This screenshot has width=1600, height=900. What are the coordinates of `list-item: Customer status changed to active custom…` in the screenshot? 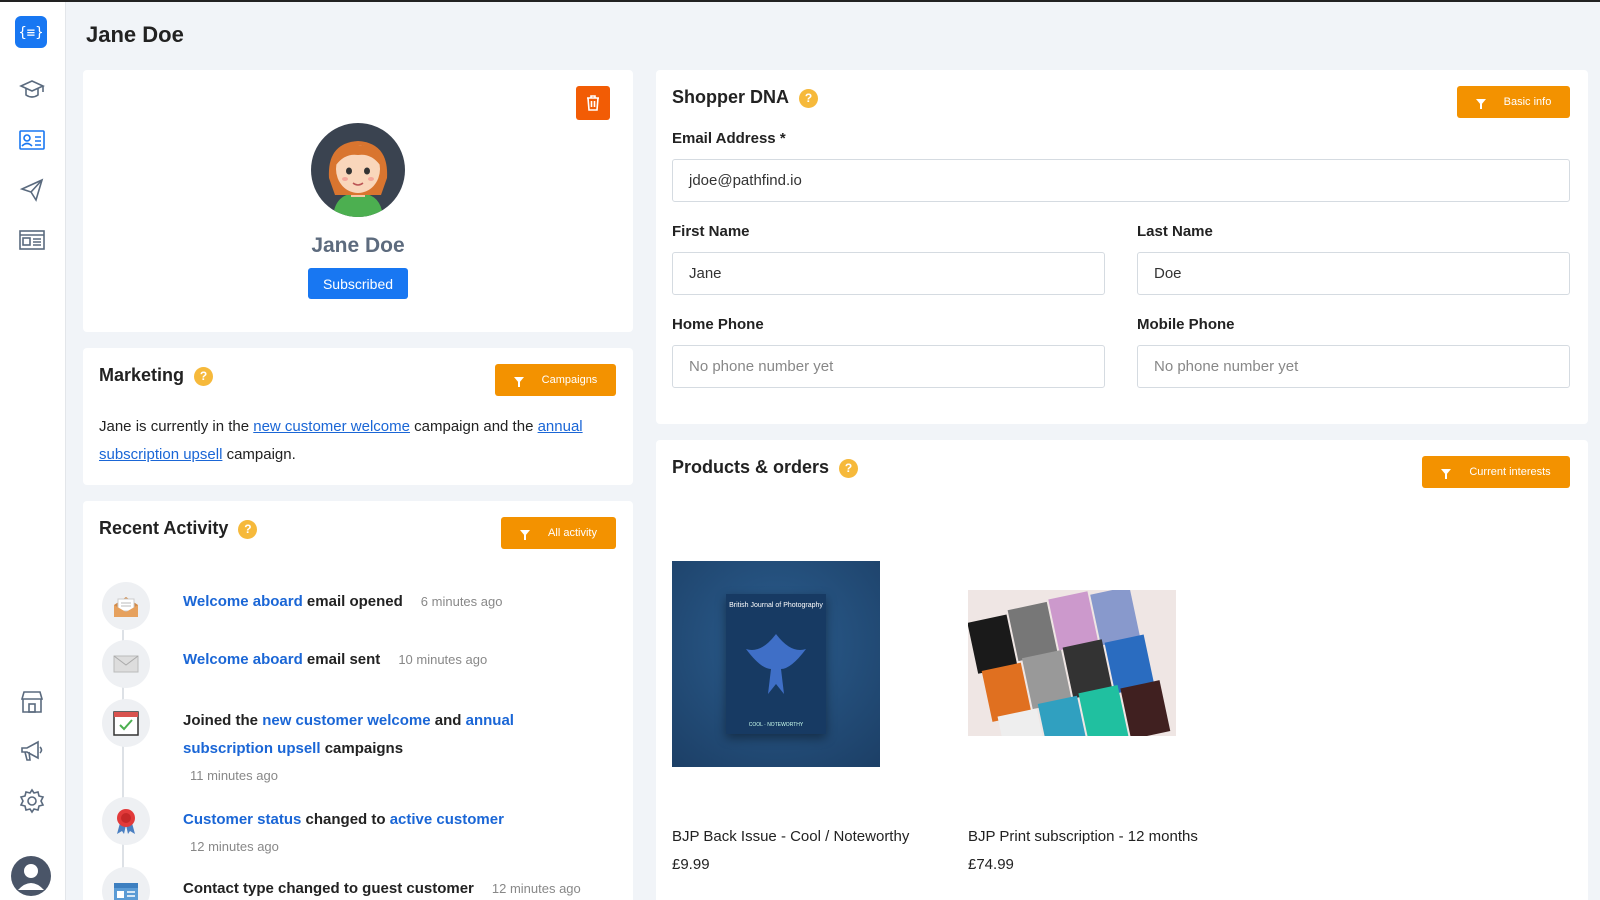 It's located at (343, 820).